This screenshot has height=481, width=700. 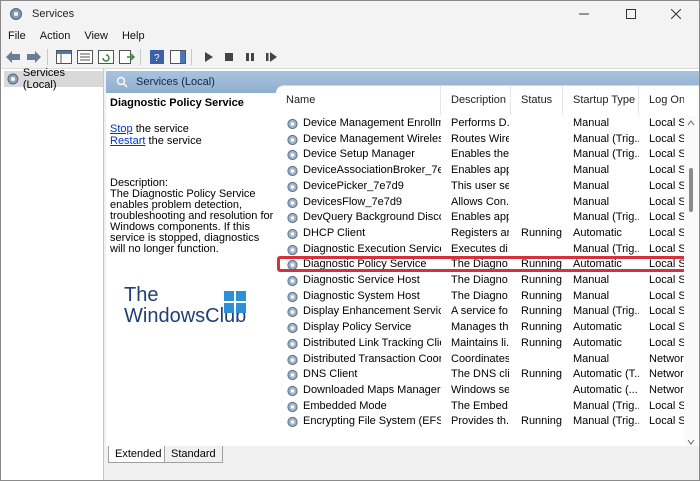 I want to click on stop-link: Stop, so click(x=121, y=129).